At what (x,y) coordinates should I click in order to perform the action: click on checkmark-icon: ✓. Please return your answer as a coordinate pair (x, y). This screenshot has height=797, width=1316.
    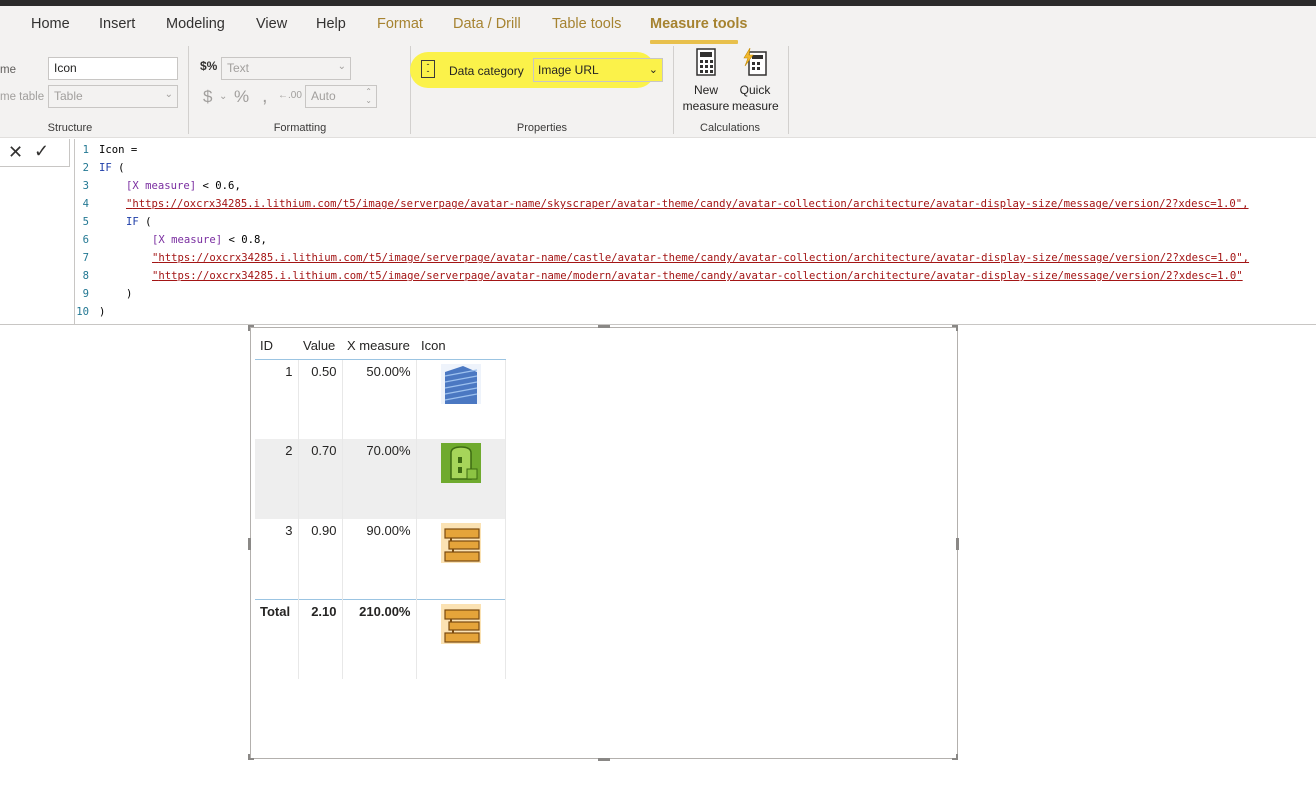
    Looking at the image, I should click on (41, 151).